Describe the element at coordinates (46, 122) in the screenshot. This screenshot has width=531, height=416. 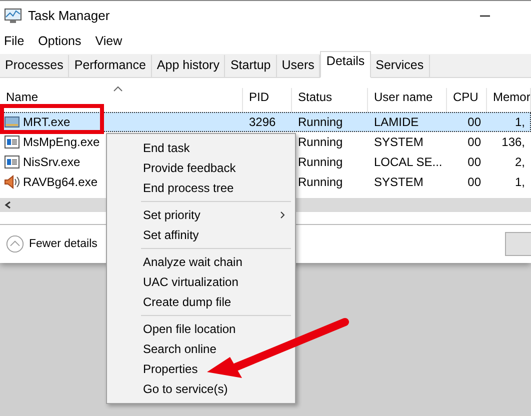
I see `table-cell: MRT.exe` at that location.